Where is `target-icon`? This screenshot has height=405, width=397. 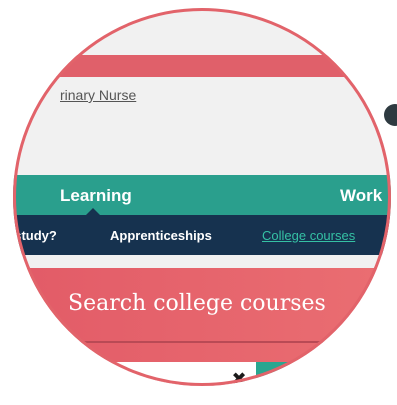 target-icon is located at coordinates (273, 379).